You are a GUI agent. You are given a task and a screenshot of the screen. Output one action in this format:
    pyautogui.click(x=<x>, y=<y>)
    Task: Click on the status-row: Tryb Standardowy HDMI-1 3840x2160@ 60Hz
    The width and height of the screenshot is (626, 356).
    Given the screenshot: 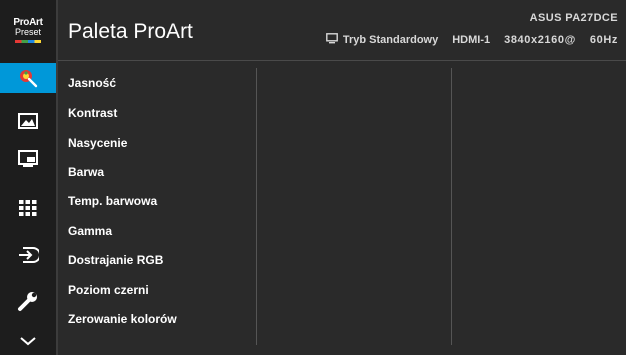 What is the action you would take?
    pyautogui.click(x=471, y=40)
    